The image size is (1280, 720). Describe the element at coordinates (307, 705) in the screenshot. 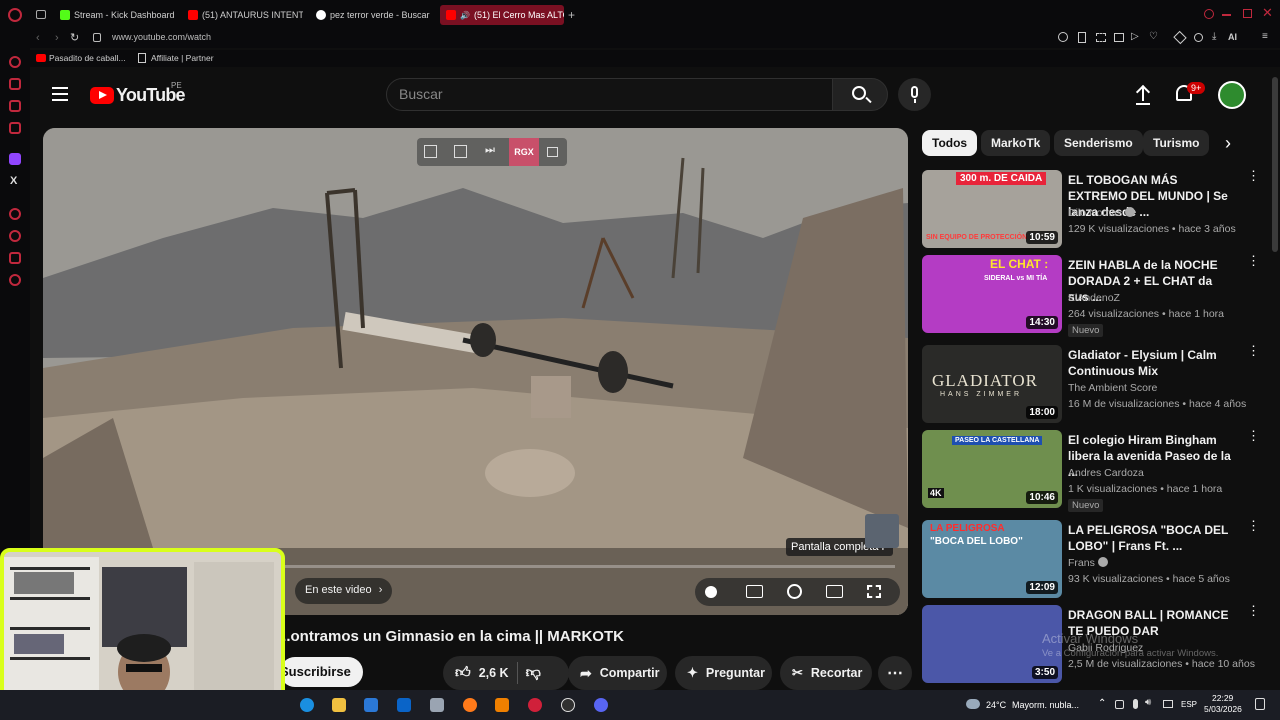

I see `edge-icon` at that location.